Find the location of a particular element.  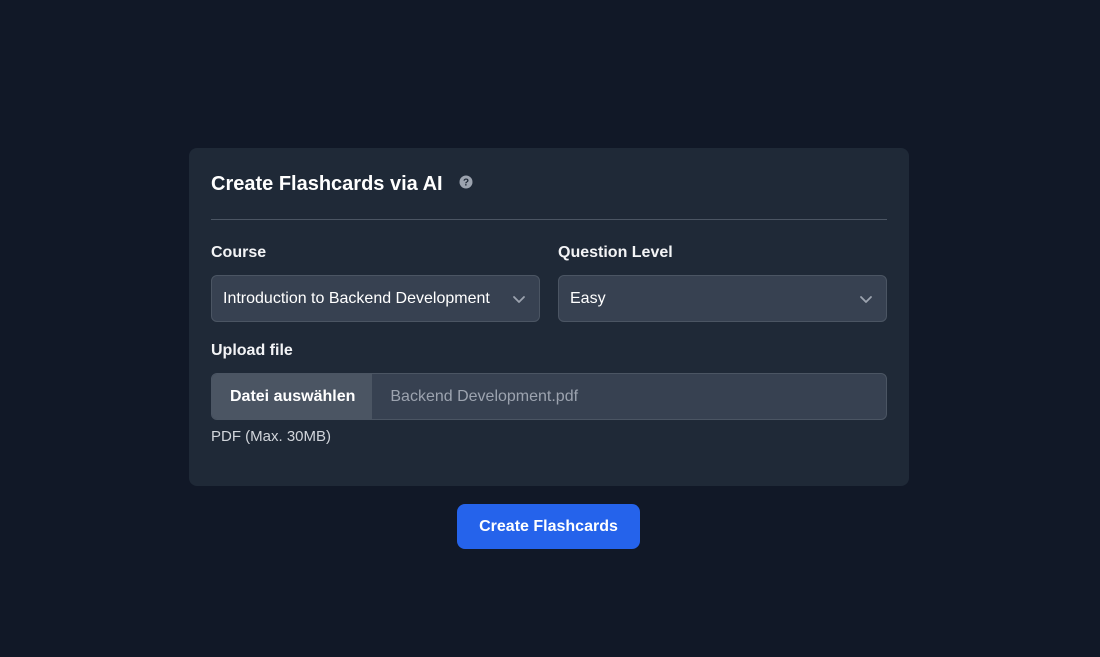

file-upload-input: Datei auswählen Backend Development.pdf is located at coordinates (549, 396).